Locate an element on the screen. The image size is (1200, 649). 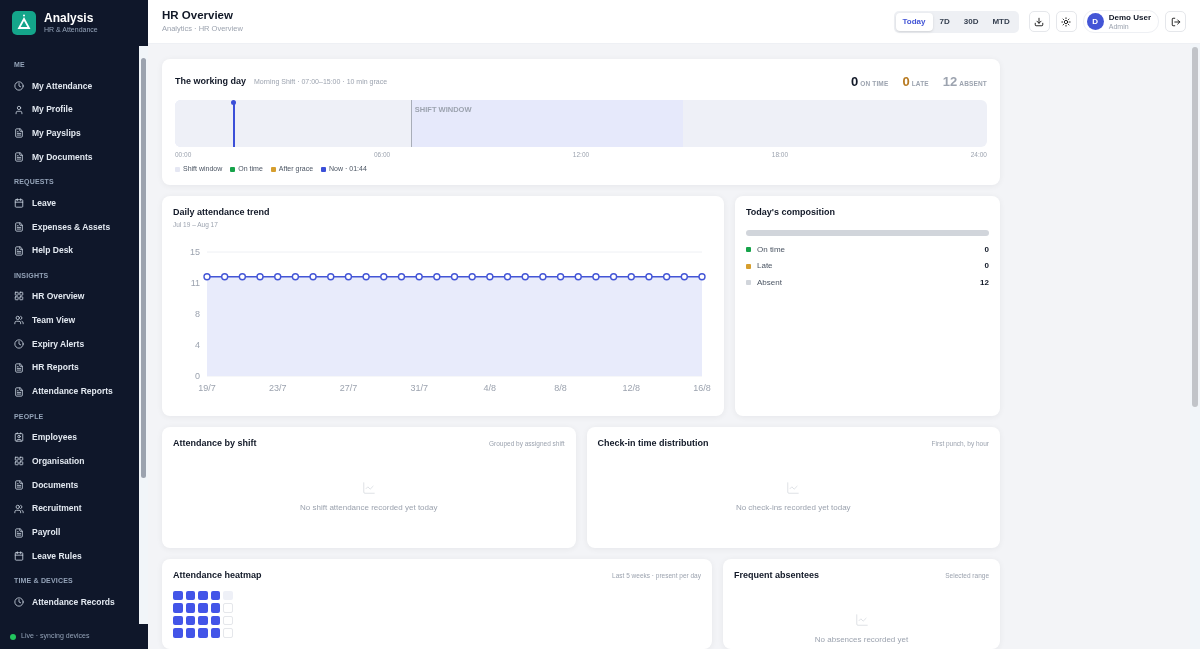
nav-item: HR Overview is located at coordinates (69, 296).